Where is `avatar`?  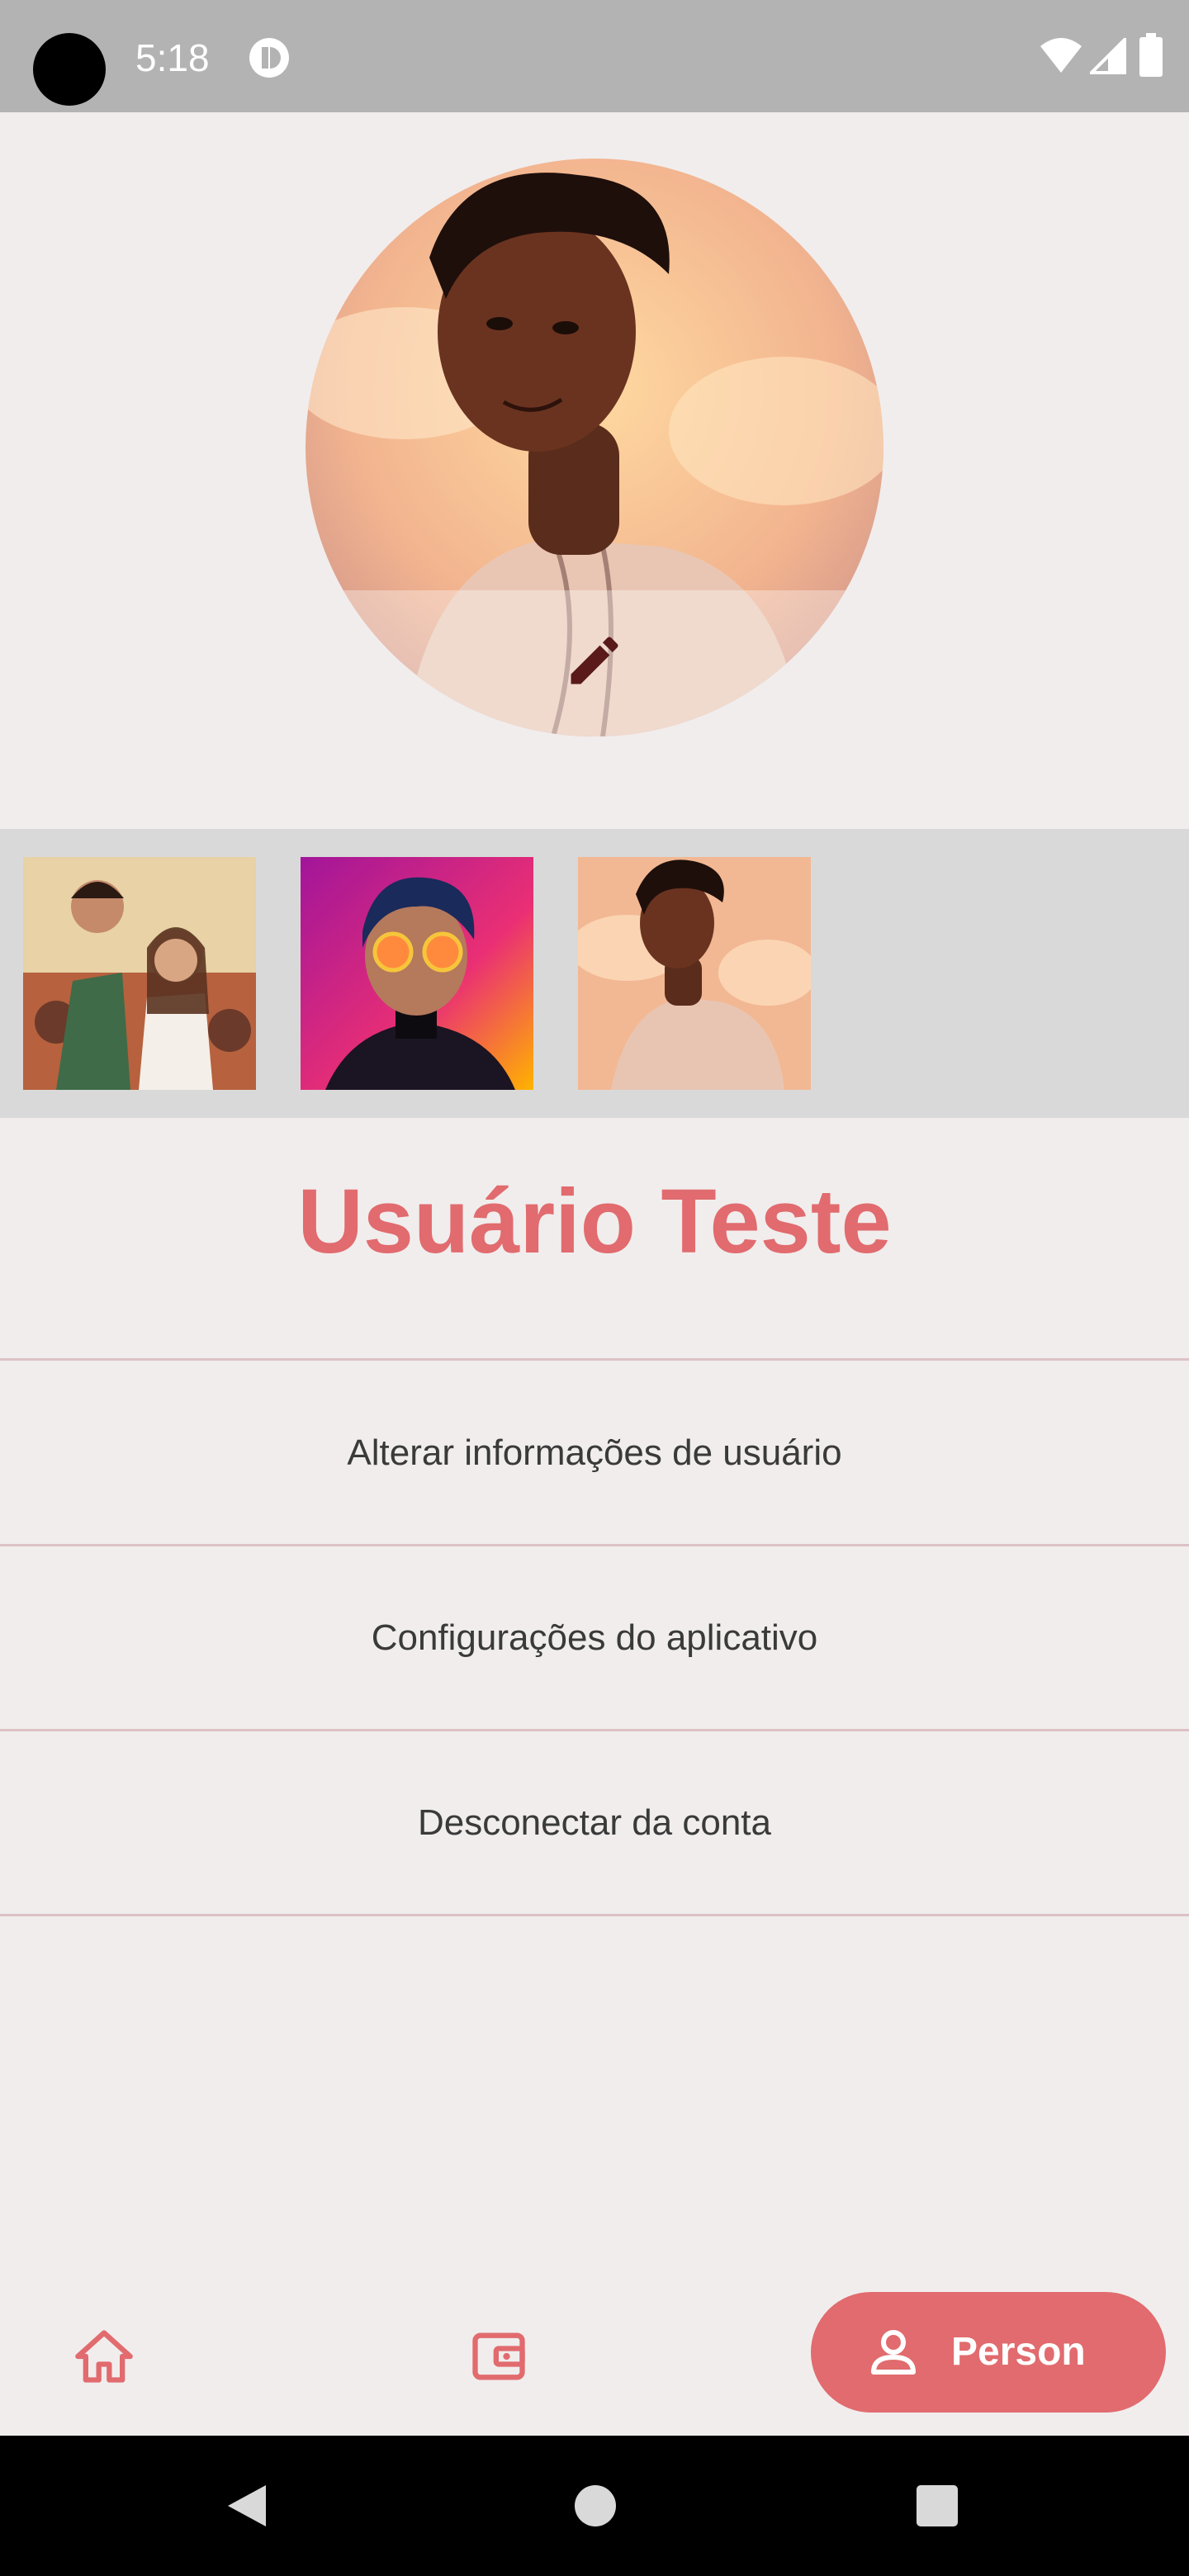 avatar is located at coordinates (594, 447).